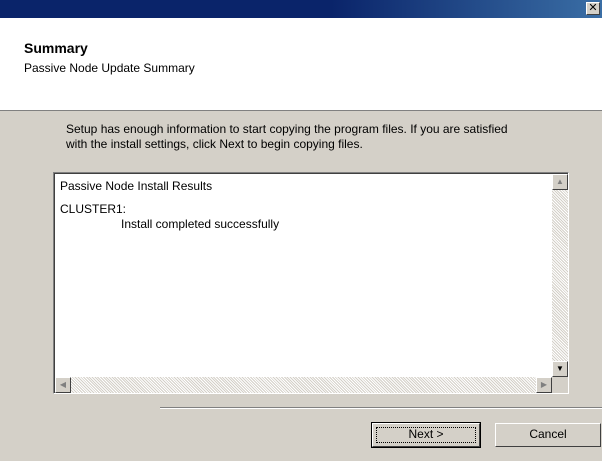 The width and height of the screenshot is (602, 461). What do you see at coordinates (560, 385) in the screenshot?
I see `scrollbar-corner` at bounding box center [560, 385].